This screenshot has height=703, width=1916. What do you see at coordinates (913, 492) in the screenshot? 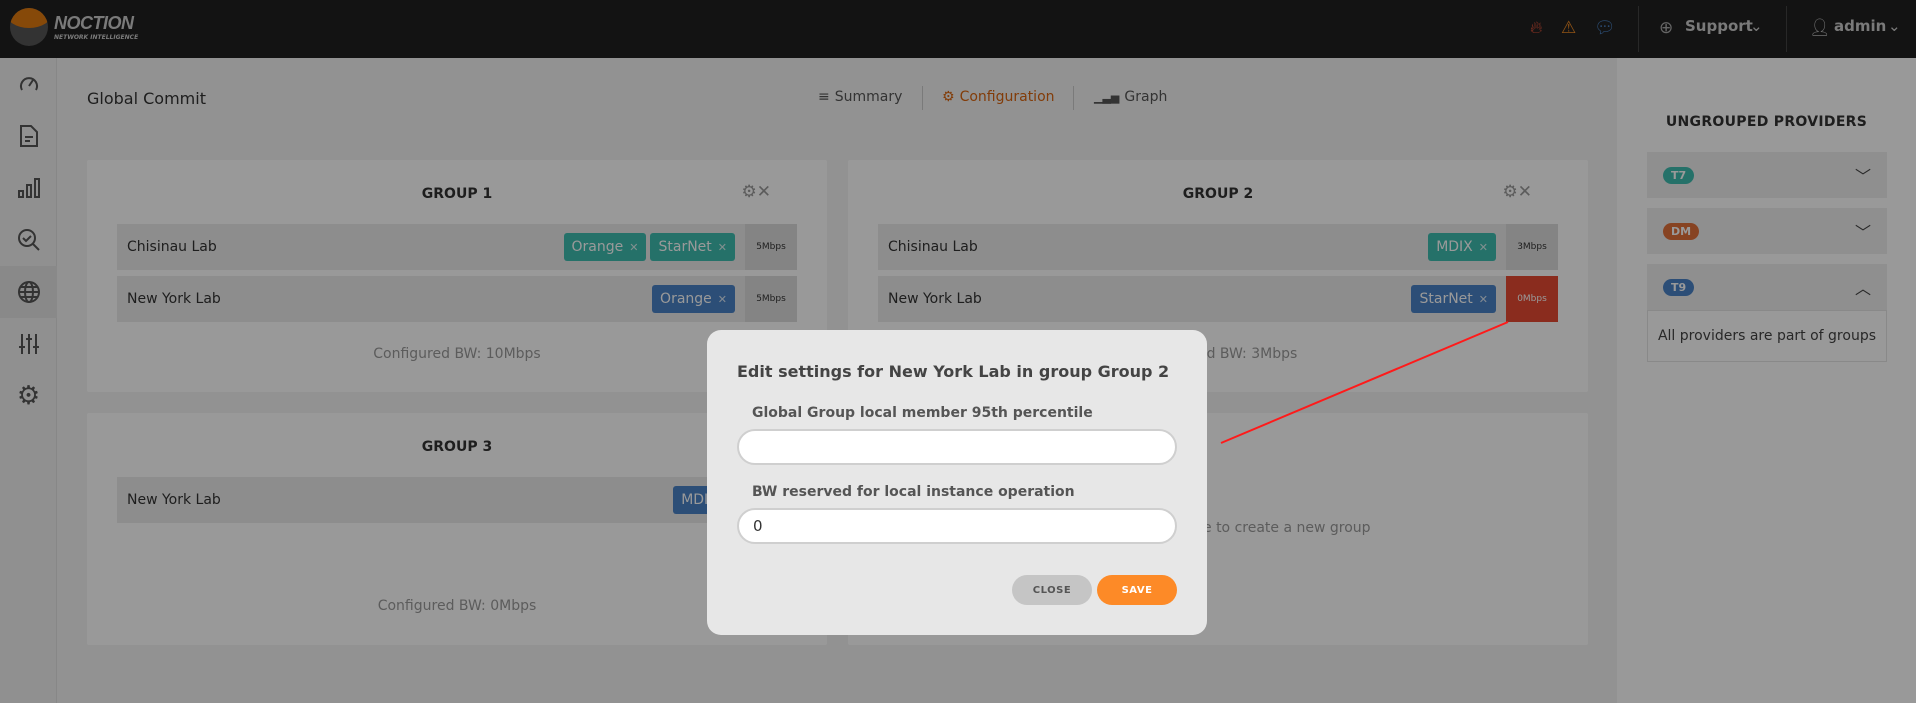
I see `field-label: BW reserved for local instance operation` at bounding box center [913, 492].